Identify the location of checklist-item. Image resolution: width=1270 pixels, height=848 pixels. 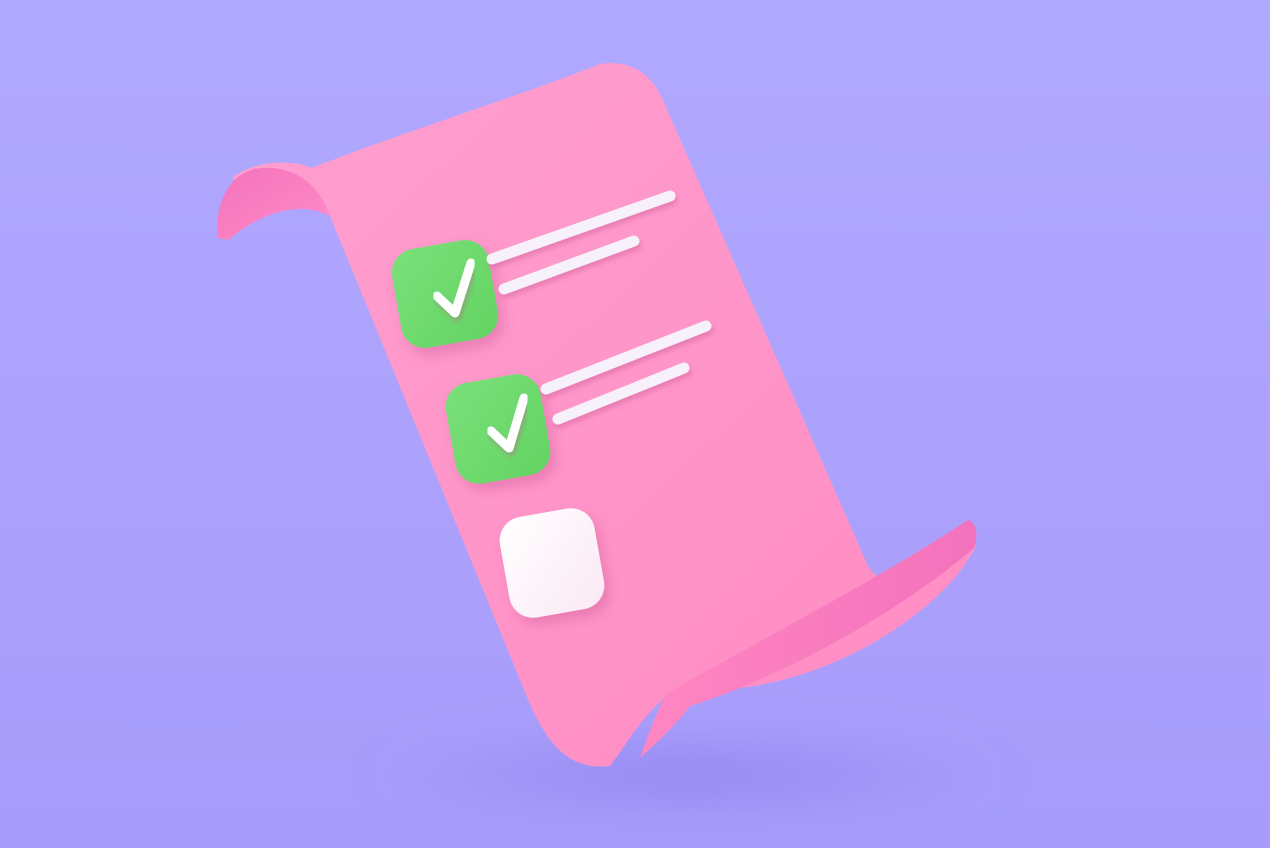
(552, 563).